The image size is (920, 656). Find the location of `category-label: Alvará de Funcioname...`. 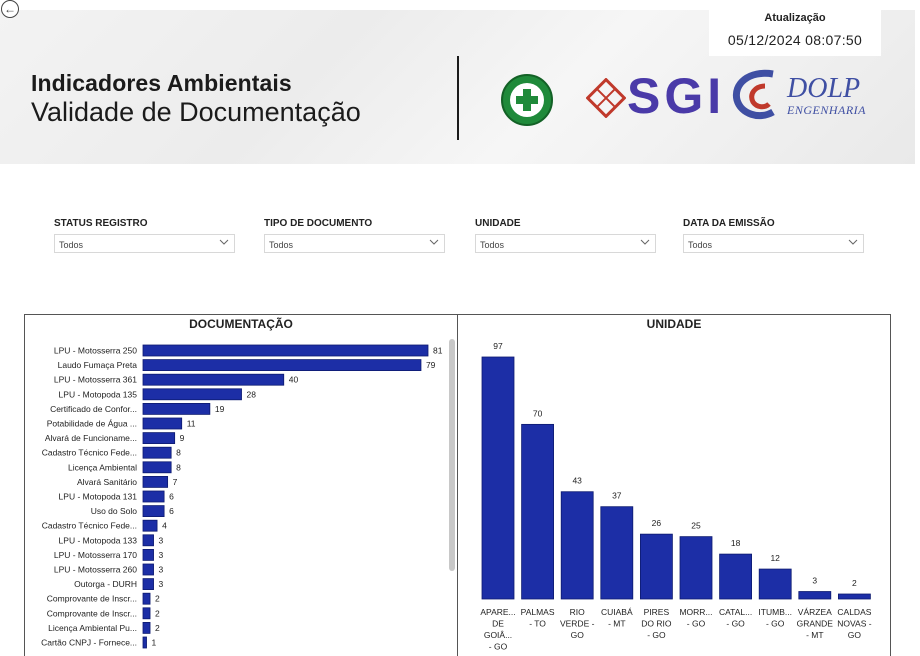

category-label: Alvará de Funcioname... is located at coordinates (91, 438).